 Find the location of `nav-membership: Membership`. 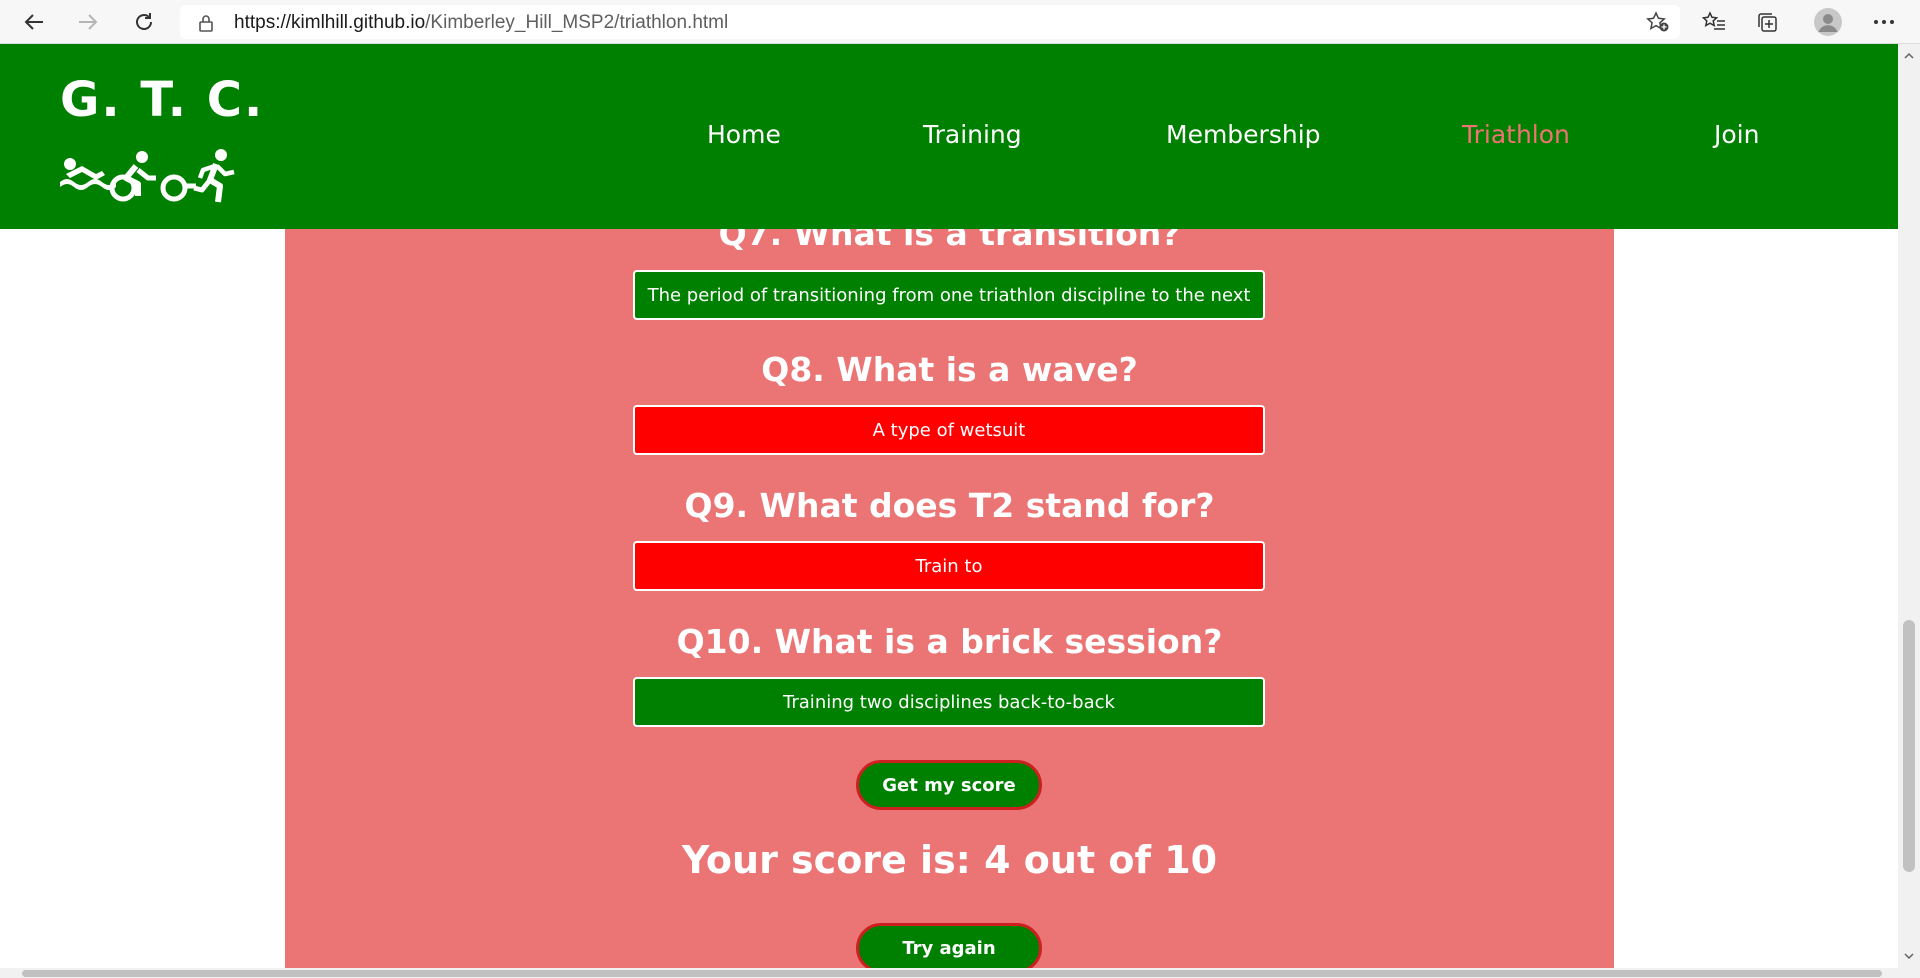

nav-membership: Membership is located at coordinates (1243, 134).